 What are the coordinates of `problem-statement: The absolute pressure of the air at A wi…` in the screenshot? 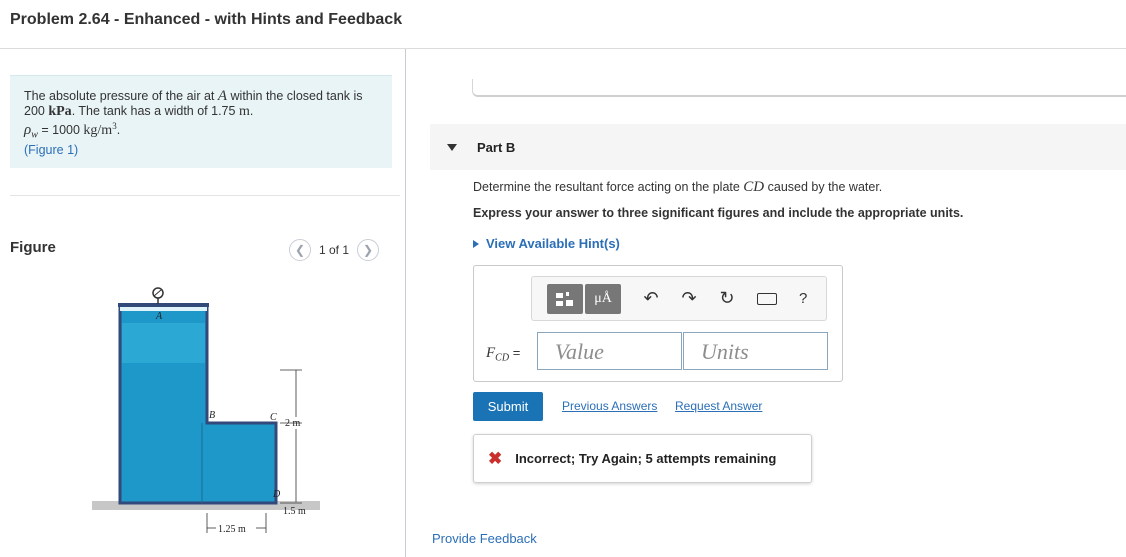 It's located at (201, 121).